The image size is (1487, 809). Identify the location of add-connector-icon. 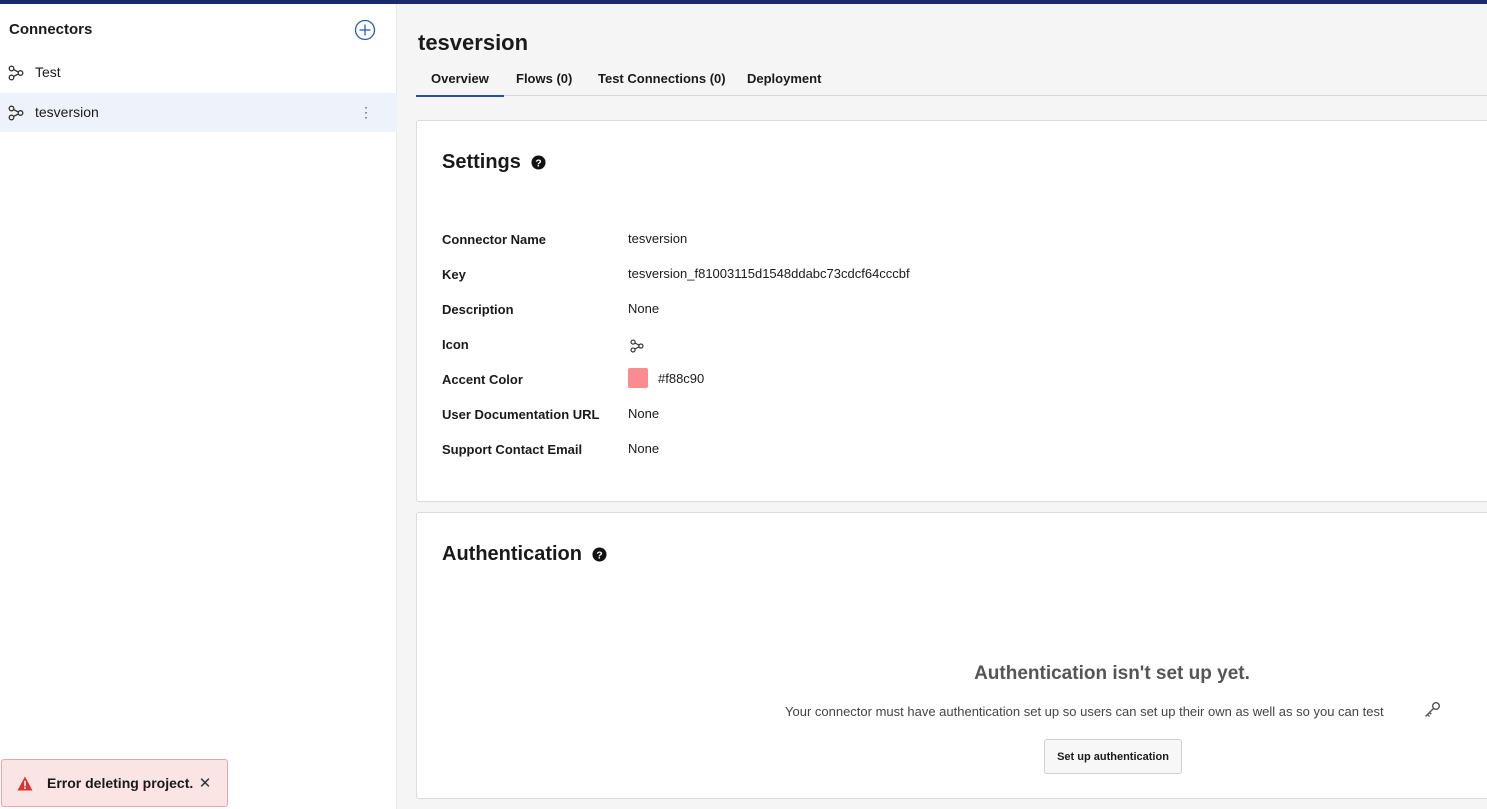
(365, 30).